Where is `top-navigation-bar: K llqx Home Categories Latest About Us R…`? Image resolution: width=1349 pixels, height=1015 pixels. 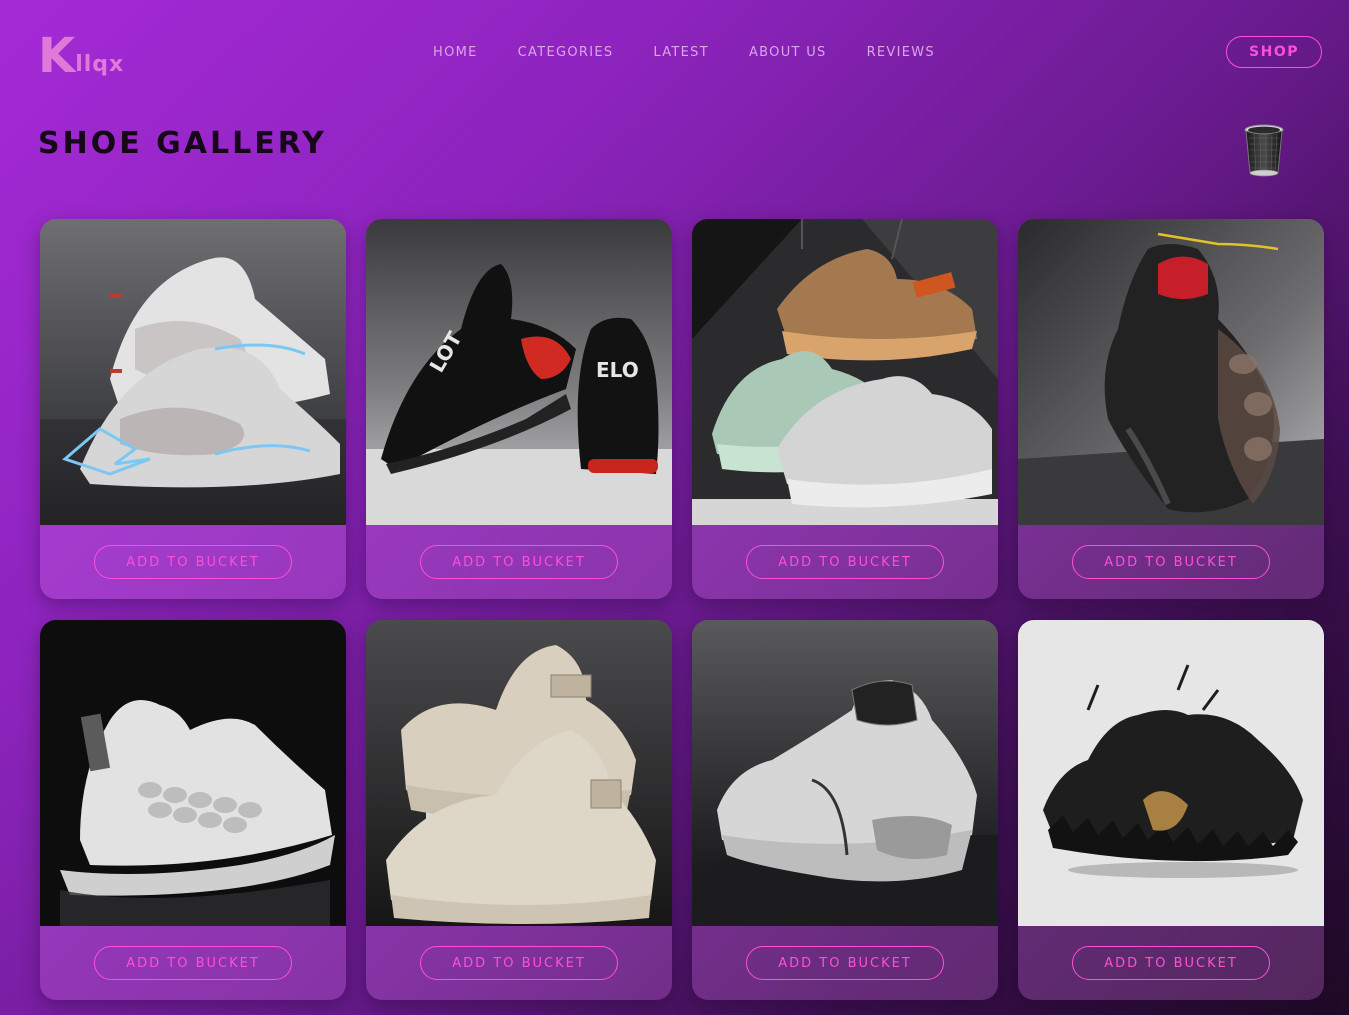
top-navigation-bar: K llqx Home Categories Latest About Us R… is located at coordinates (674, 55).